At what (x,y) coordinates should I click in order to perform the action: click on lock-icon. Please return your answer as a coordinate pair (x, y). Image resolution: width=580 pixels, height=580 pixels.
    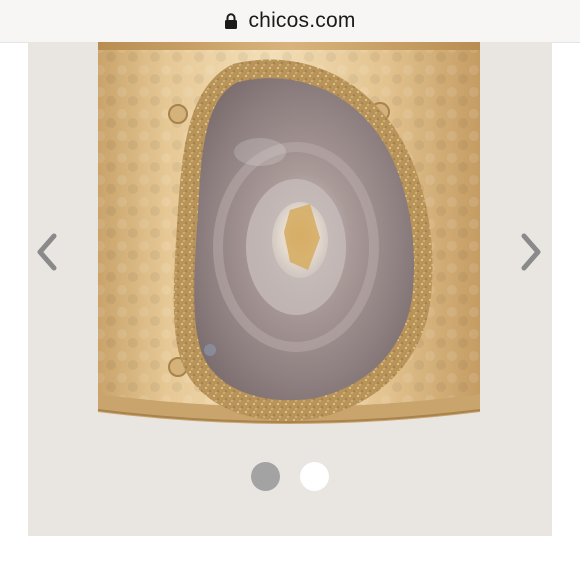
    Looking at the image, I should click on (231, 21).